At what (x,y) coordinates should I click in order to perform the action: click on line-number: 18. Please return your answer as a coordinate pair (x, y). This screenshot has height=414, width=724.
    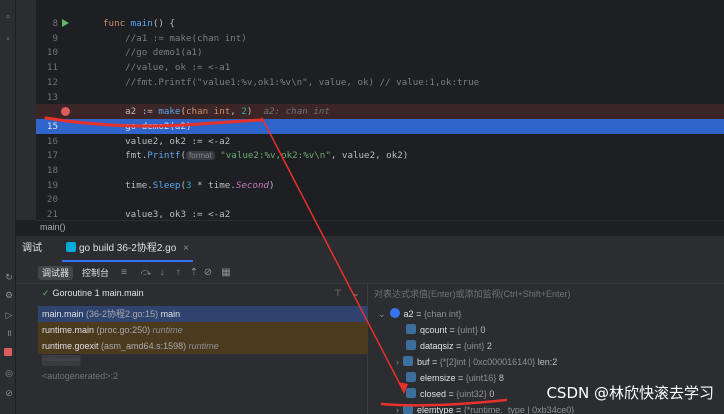
    Looking at the image, I should click on (47, 170).